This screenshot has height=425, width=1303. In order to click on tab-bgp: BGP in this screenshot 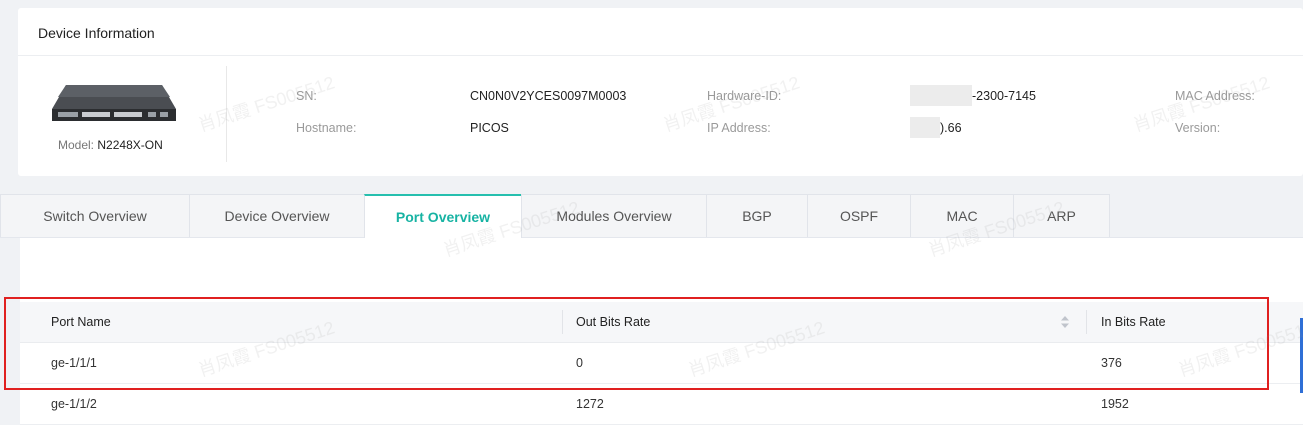, I will do `click(757, 215)`.